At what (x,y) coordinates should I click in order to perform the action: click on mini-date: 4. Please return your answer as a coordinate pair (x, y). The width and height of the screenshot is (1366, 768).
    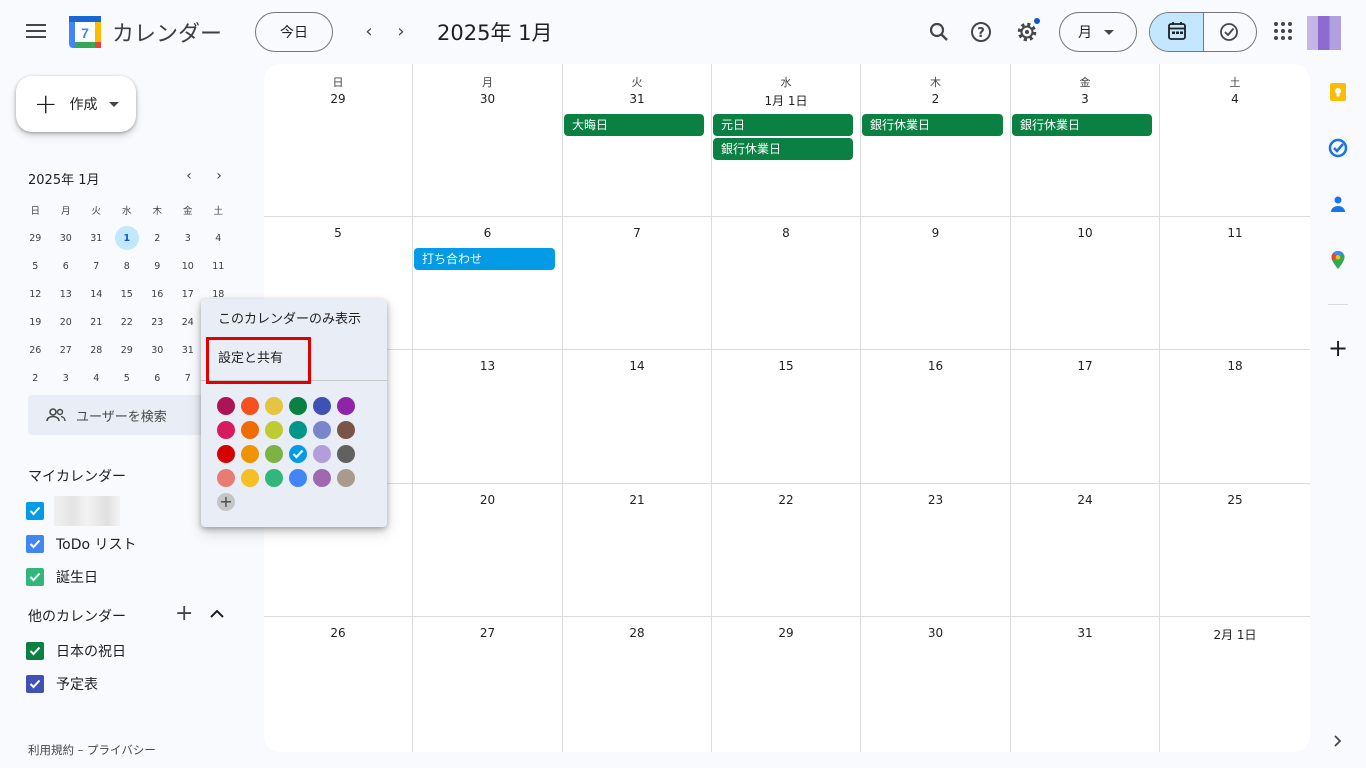
    Looking at the image, I should click on (218, 238).